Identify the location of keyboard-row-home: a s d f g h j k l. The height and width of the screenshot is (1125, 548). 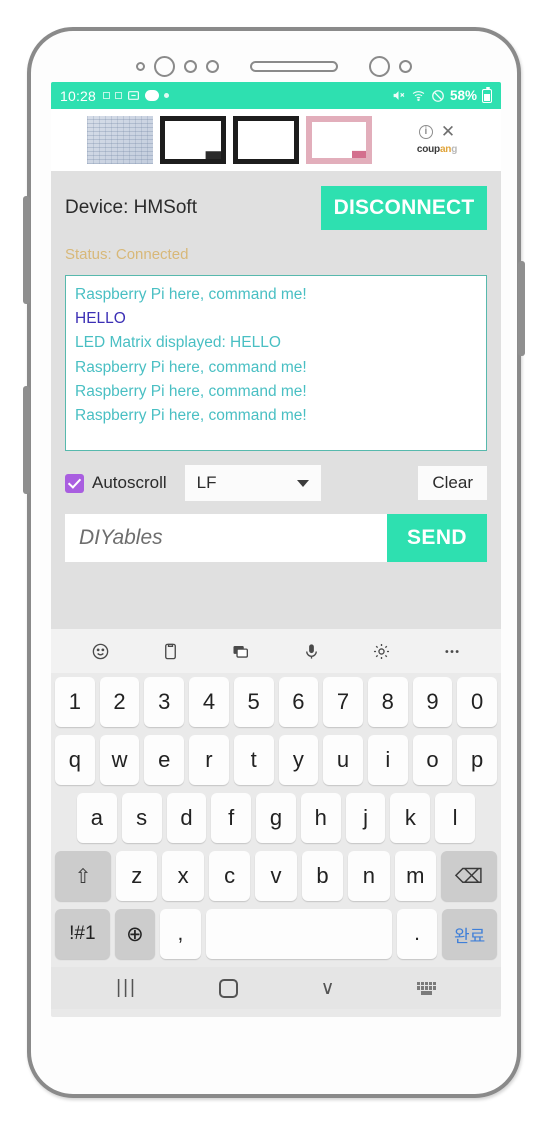
(276, 818).